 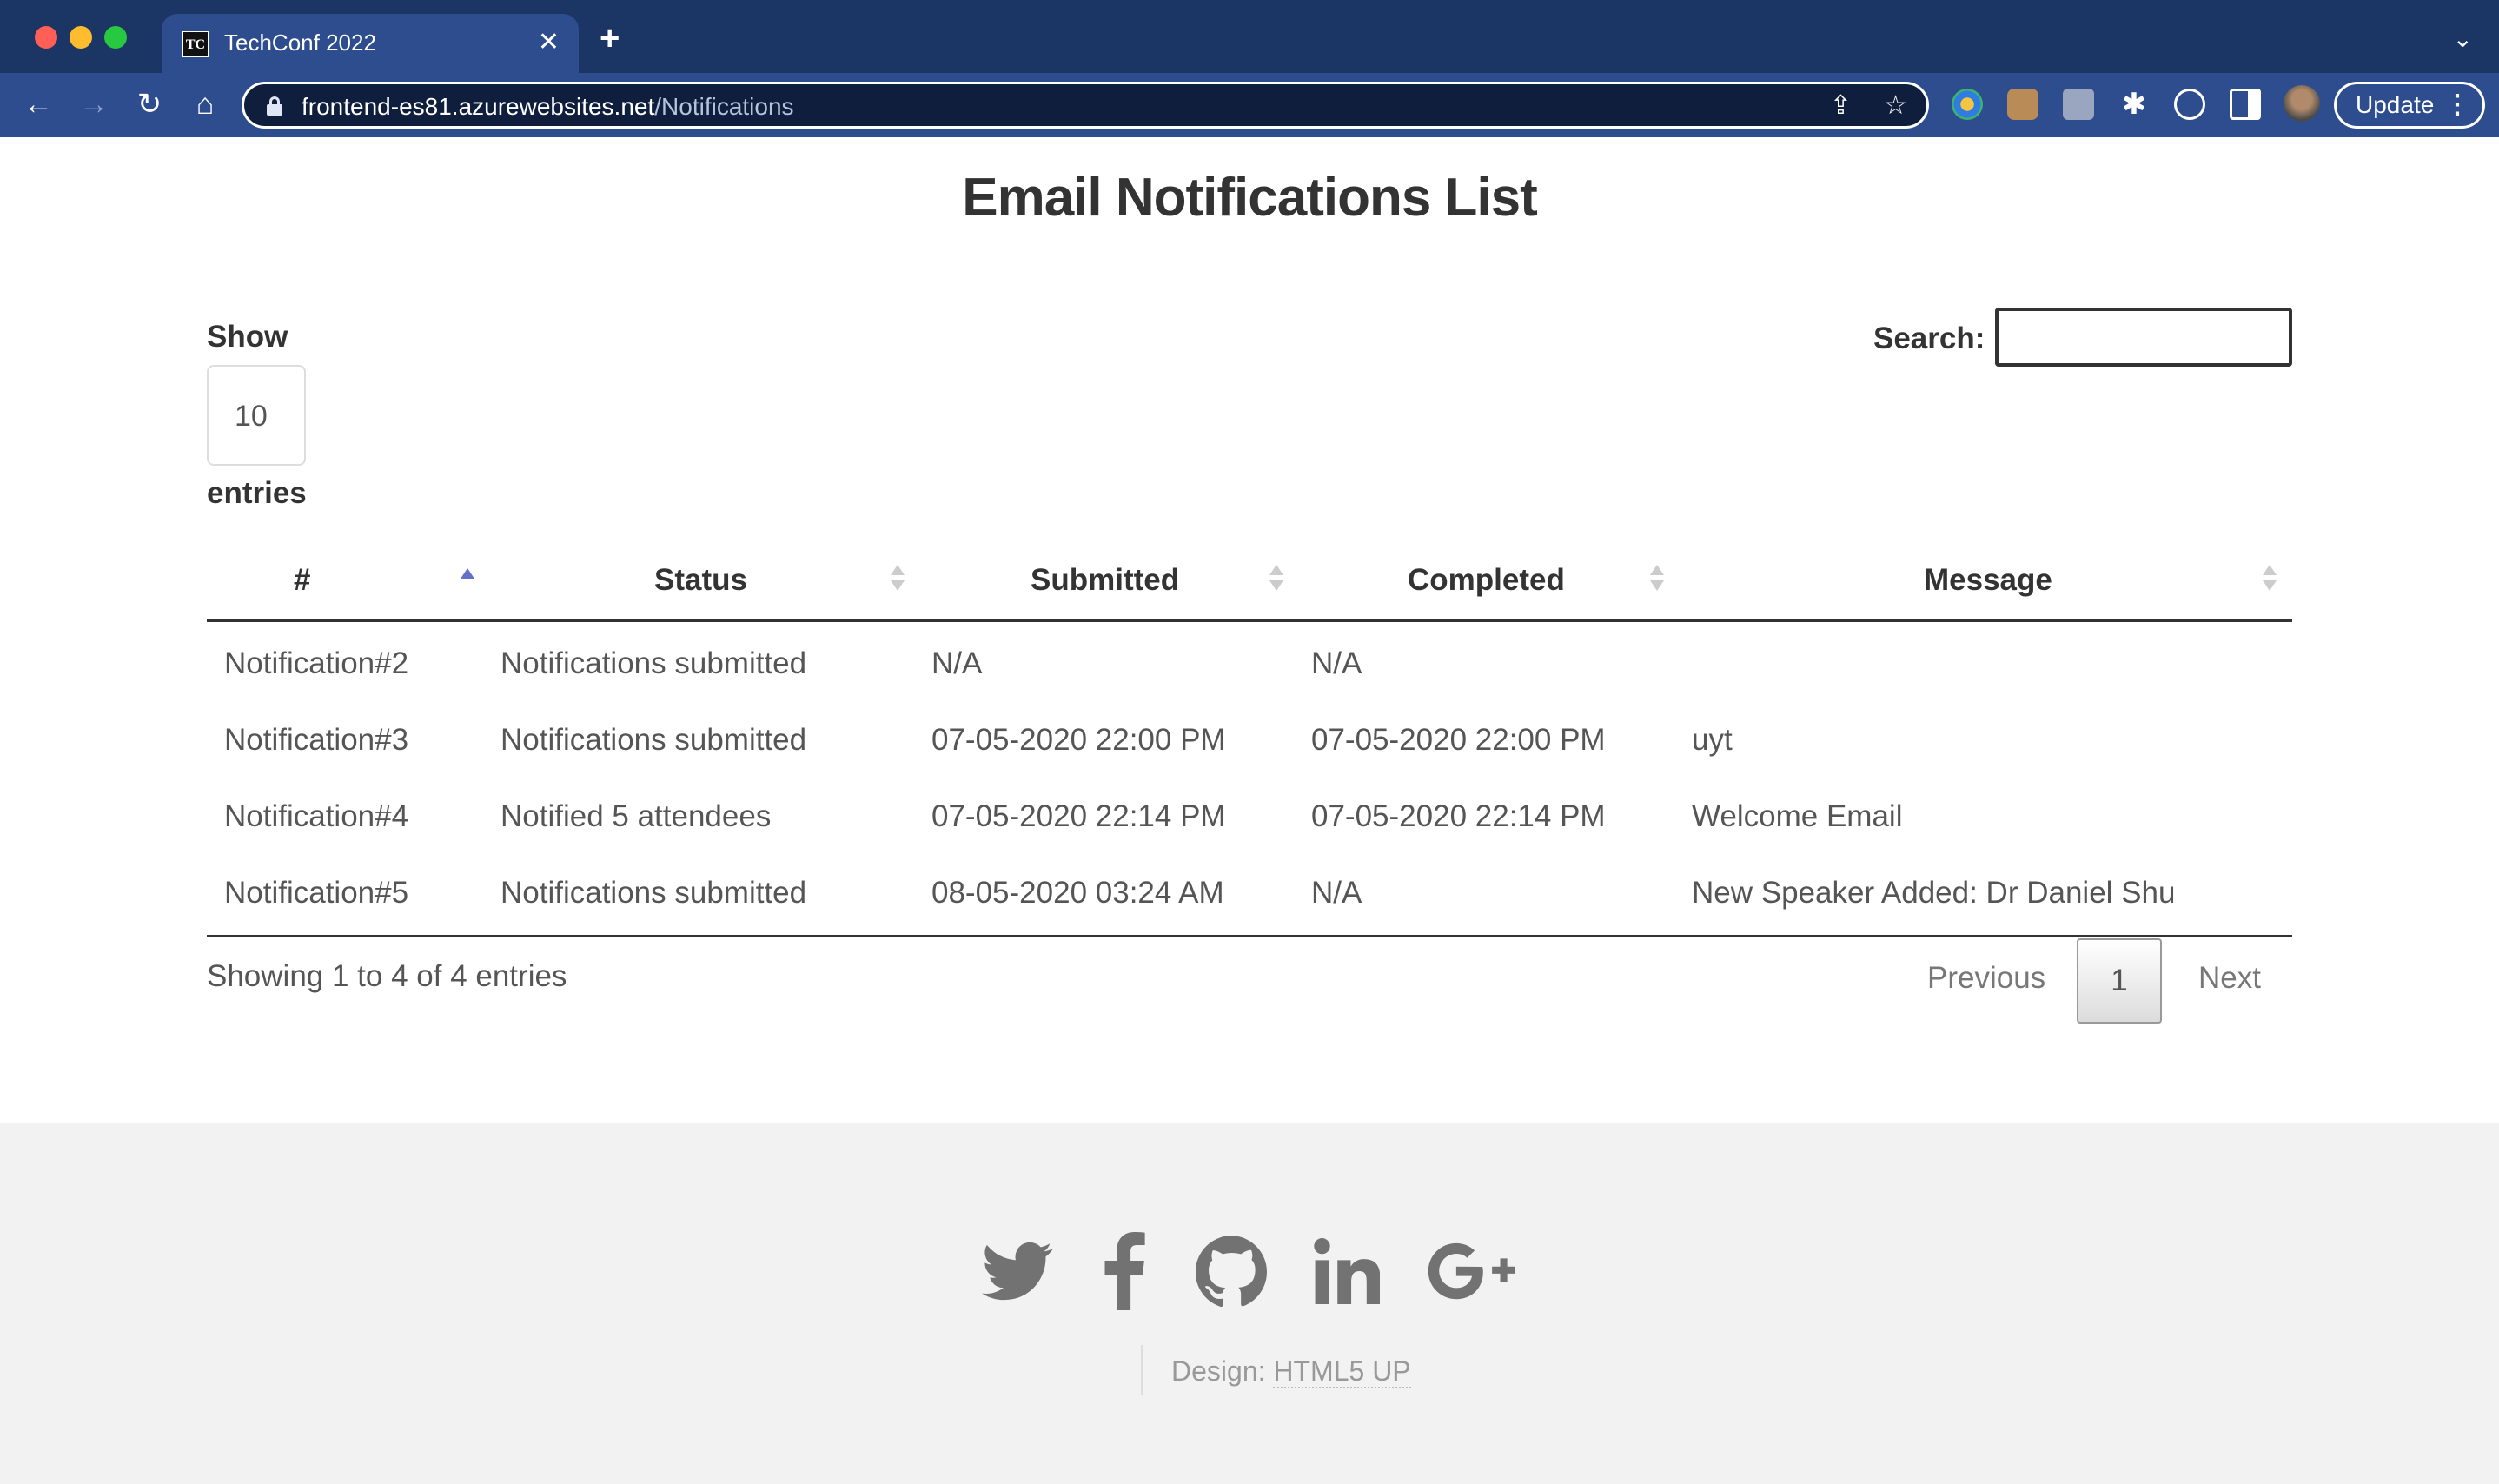 What do you see at coordinates (2022, 104) in the screenshot?
I see `extension-note-icon` at bounding box center [2022, 104].